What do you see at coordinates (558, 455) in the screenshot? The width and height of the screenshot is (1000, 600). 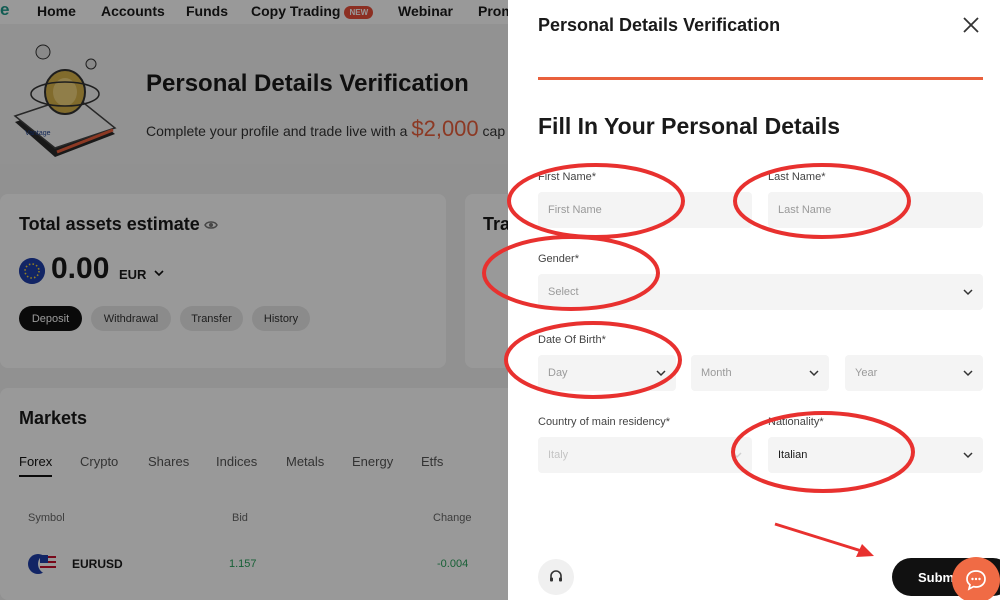 I see `country-value: Italy` at bounding box center [558, 455].